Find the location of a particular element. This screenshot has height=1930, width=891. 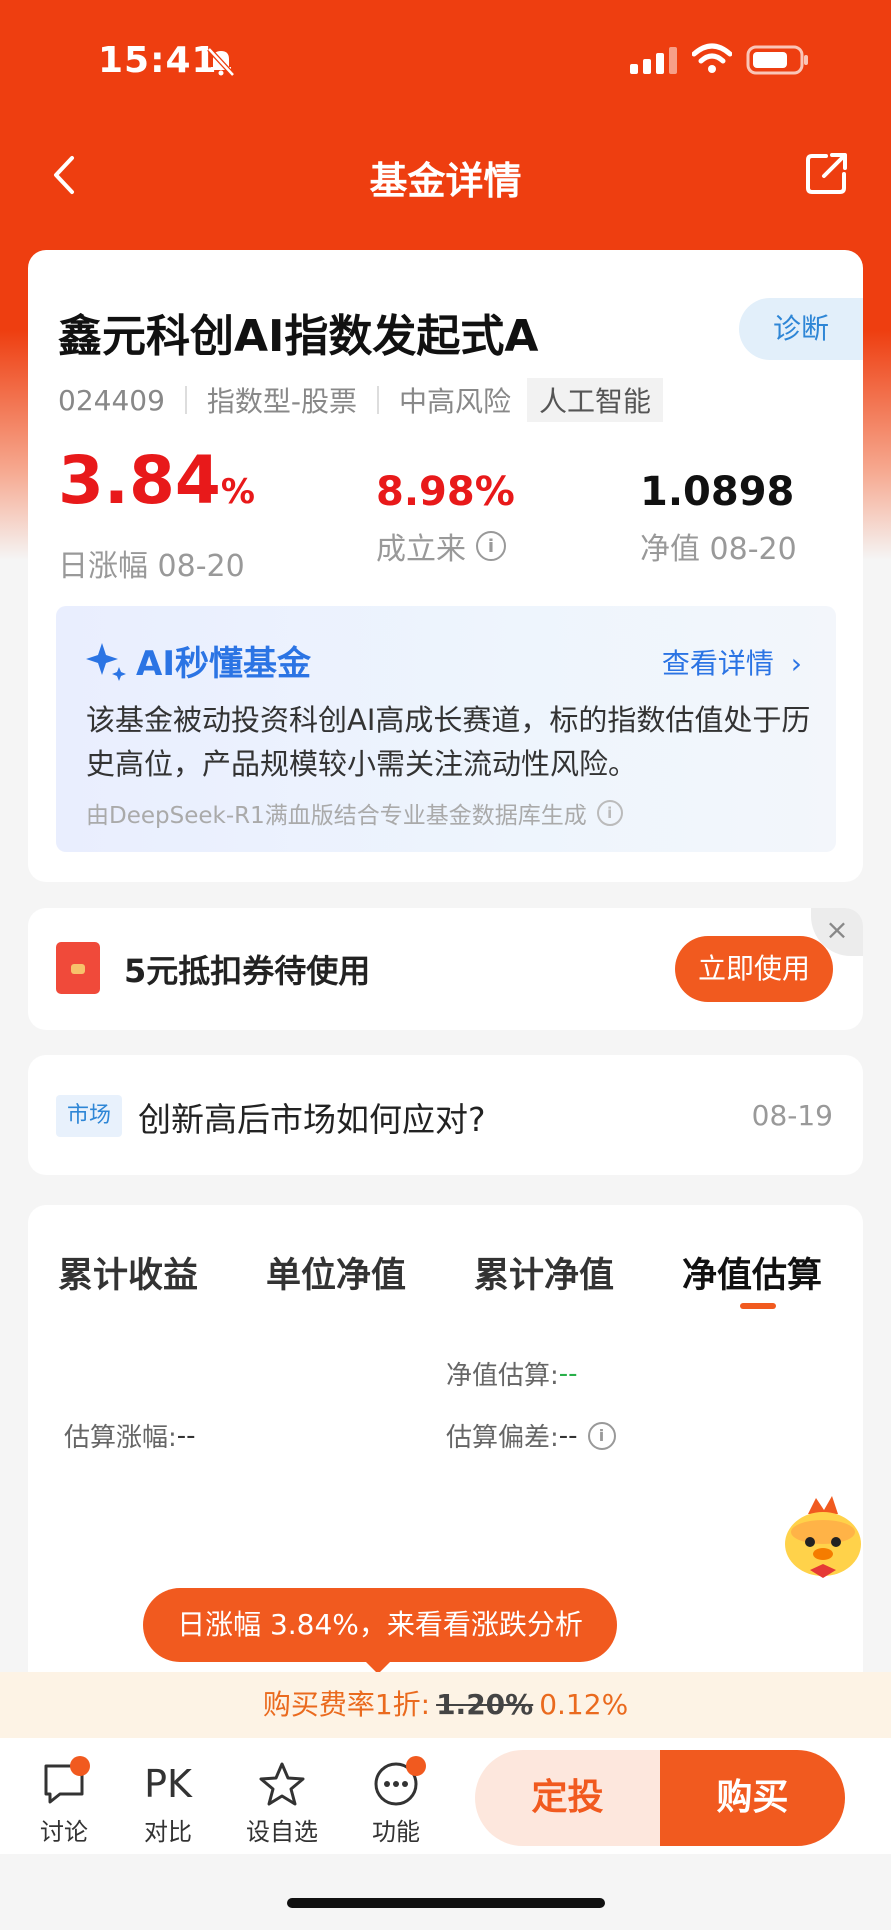

news-card: 市场 创新高后市场如何应对? 08-19 is located at coordinates (445, 1115).